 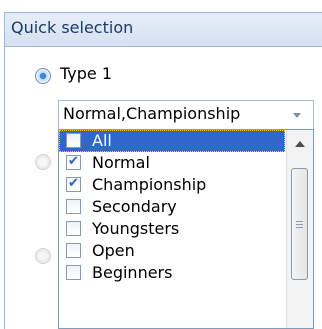 What do you see at coordinates (297, 115) in the screenshot?
I see `chevron-down-icon` at bounding box center [297, 115].